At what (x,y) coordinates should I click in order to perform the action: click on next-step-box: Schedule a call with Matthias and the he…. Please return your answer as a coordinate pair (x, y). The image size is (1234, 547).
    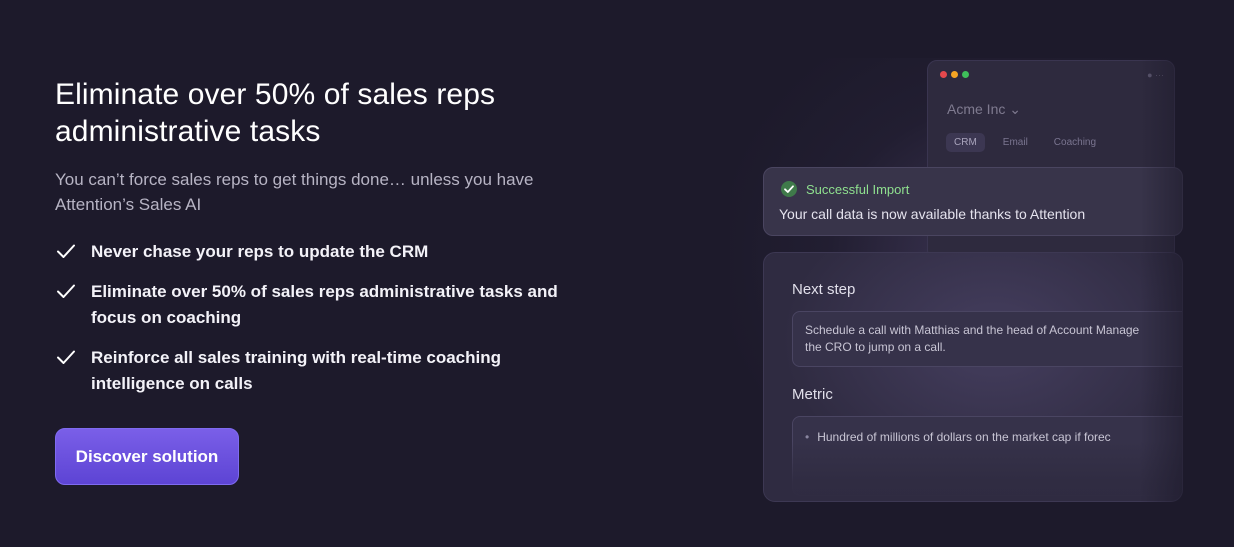
    Looking at the image, I should click on (987, 339).